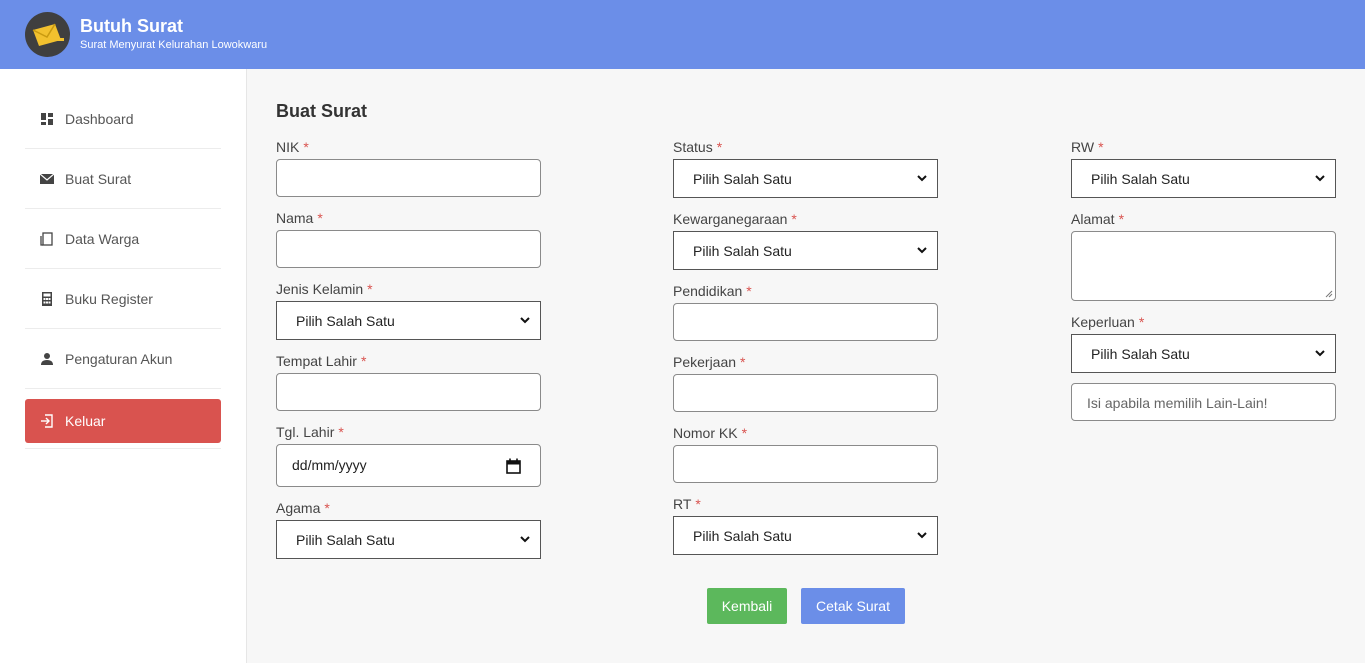 Image resolution: width=1365 pixels, height=663 pixels. What do you see at coordinates (47, 359) in the screenshot?
I see `user-icon` at bounding box center [47, 359].